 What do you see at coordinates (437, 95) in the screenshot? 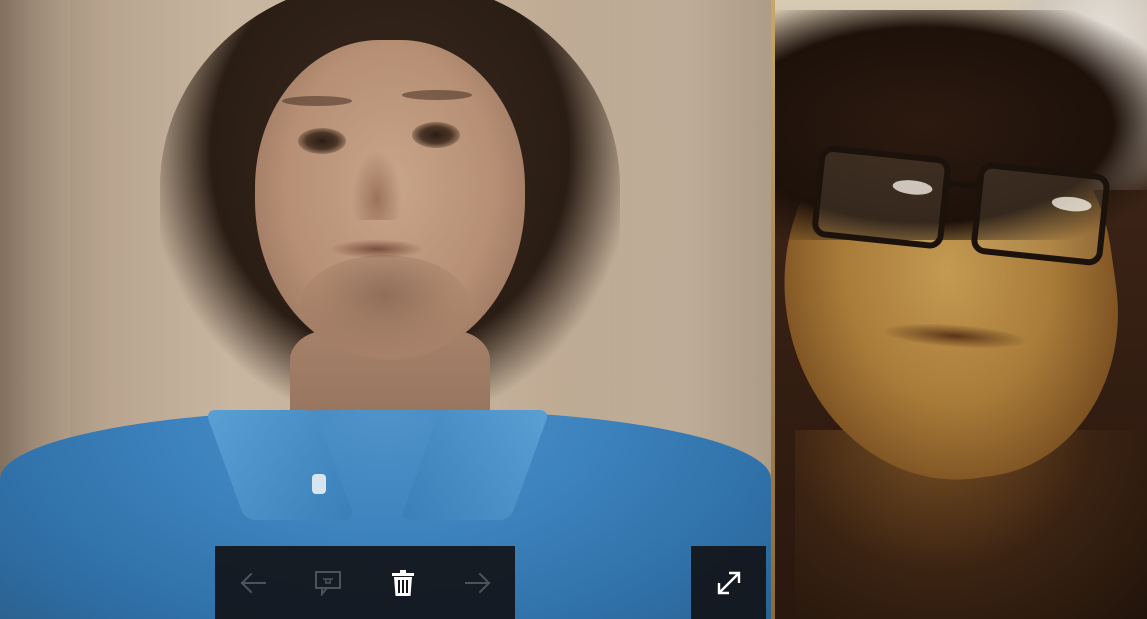
I see `photo-subject-brow-right` at bounding box center [437, 95].